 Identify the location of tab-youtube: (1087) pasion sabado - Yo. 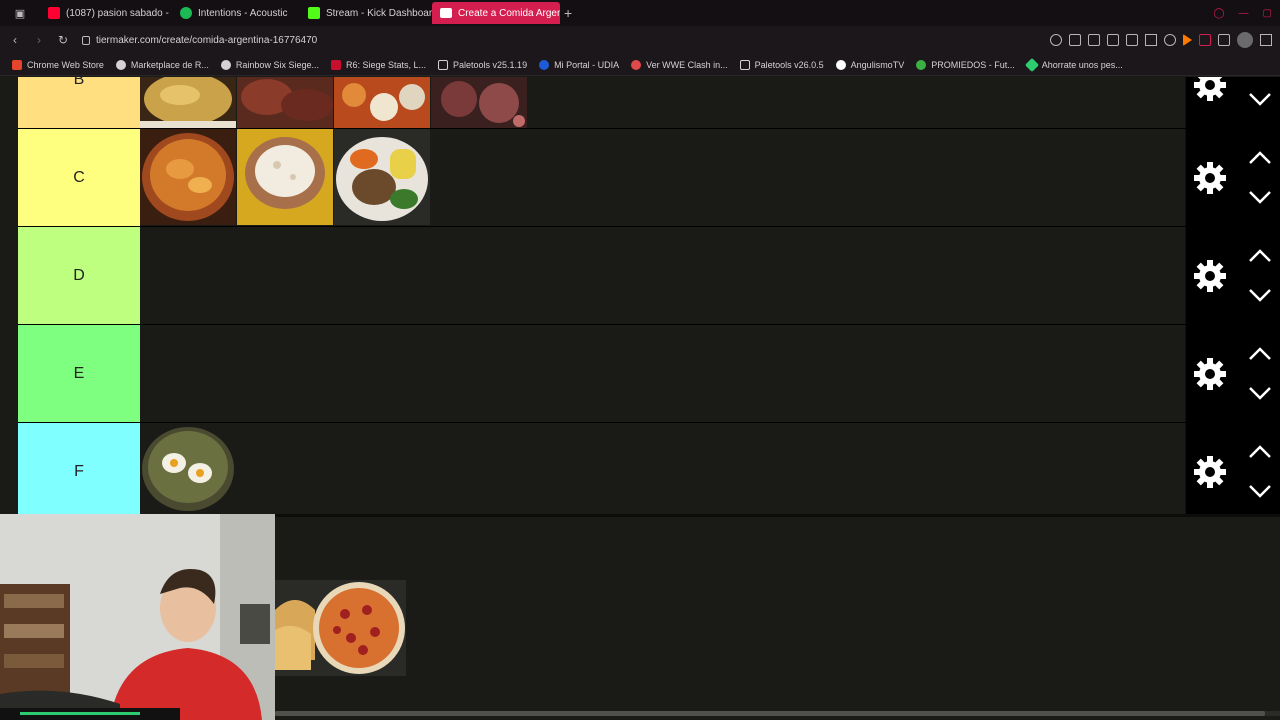
(106, 13).